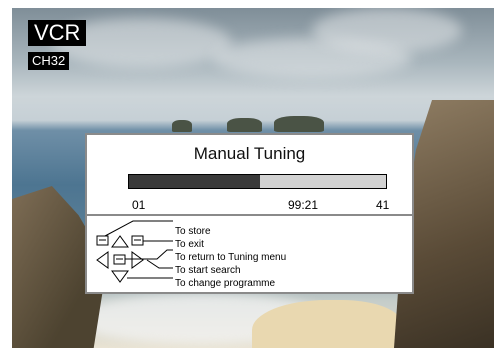 The height and width of the screenshot is (349, 502). Describe the element at coordinates (137, 260) in the screenshot. I see `right-arrow-icon` at that location.